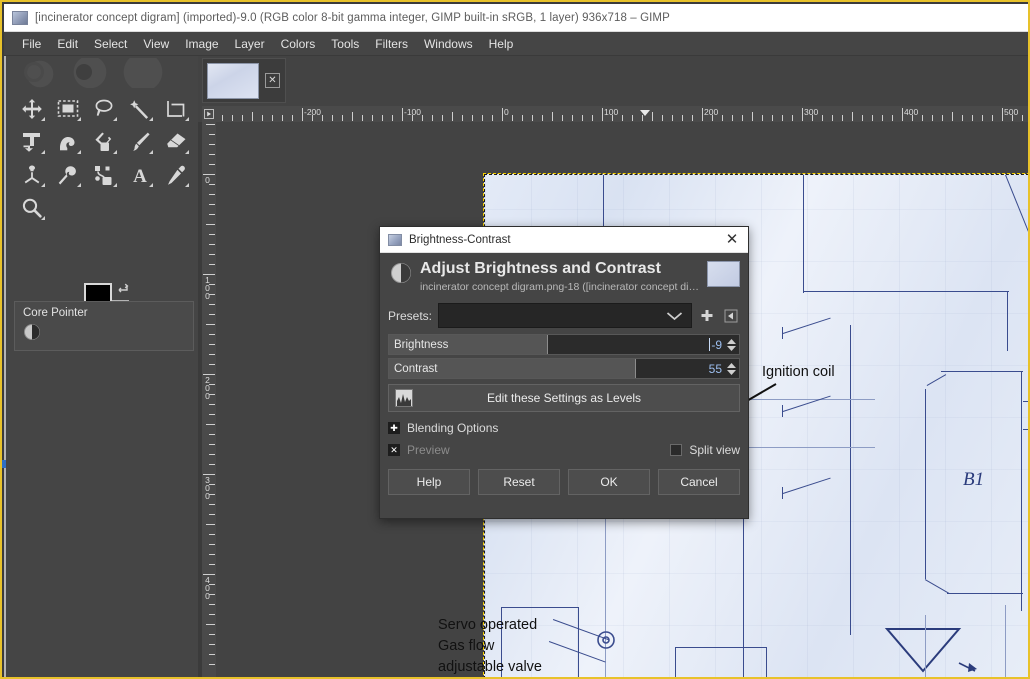 The height and width of the screenshot is (679, 1030). What do you see at coordinates (565, 315) in the screenshot?
I see `presets-combobox` at bounding box center [565, 315].